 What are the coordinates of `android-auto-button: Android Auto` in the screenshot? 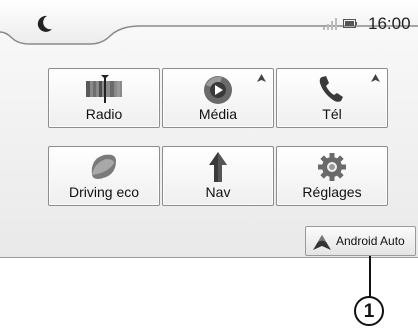 It's located at (360, 241).